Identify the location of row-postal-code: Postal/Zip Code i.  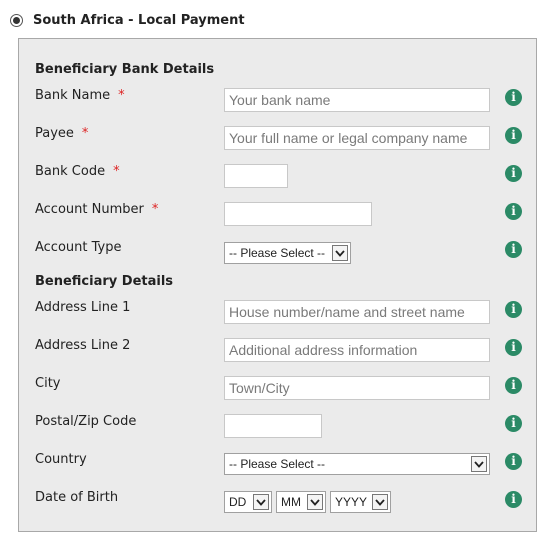
(278, 427).